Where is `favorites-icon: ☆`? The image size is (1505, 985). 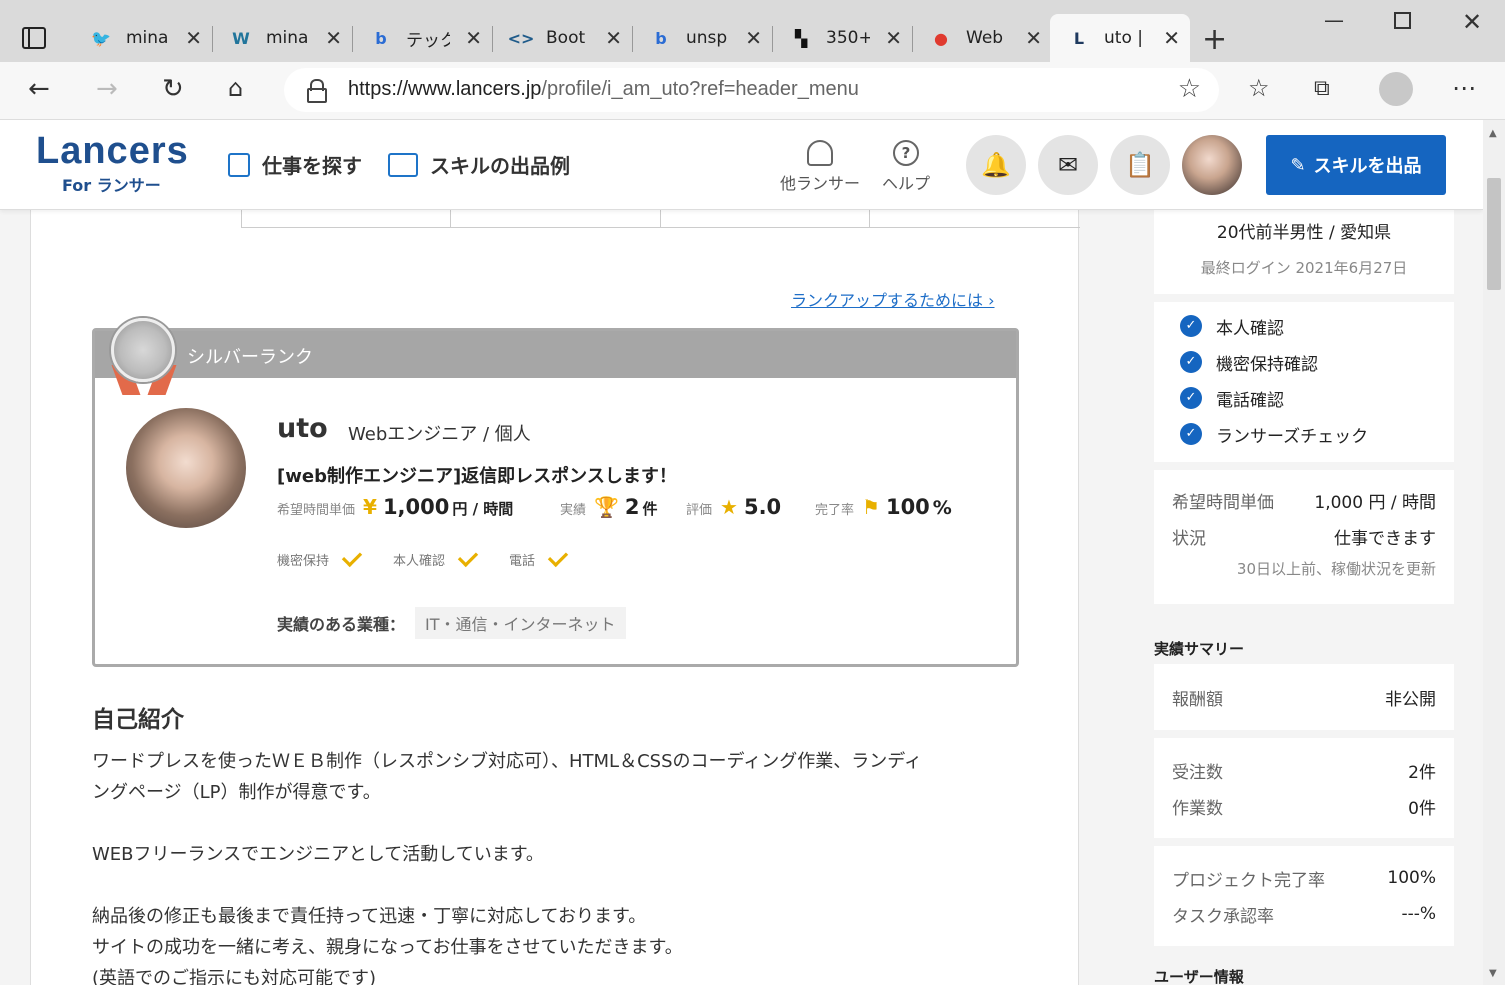
favorites-icon: ☆ is located at coordinates (1259, 88).